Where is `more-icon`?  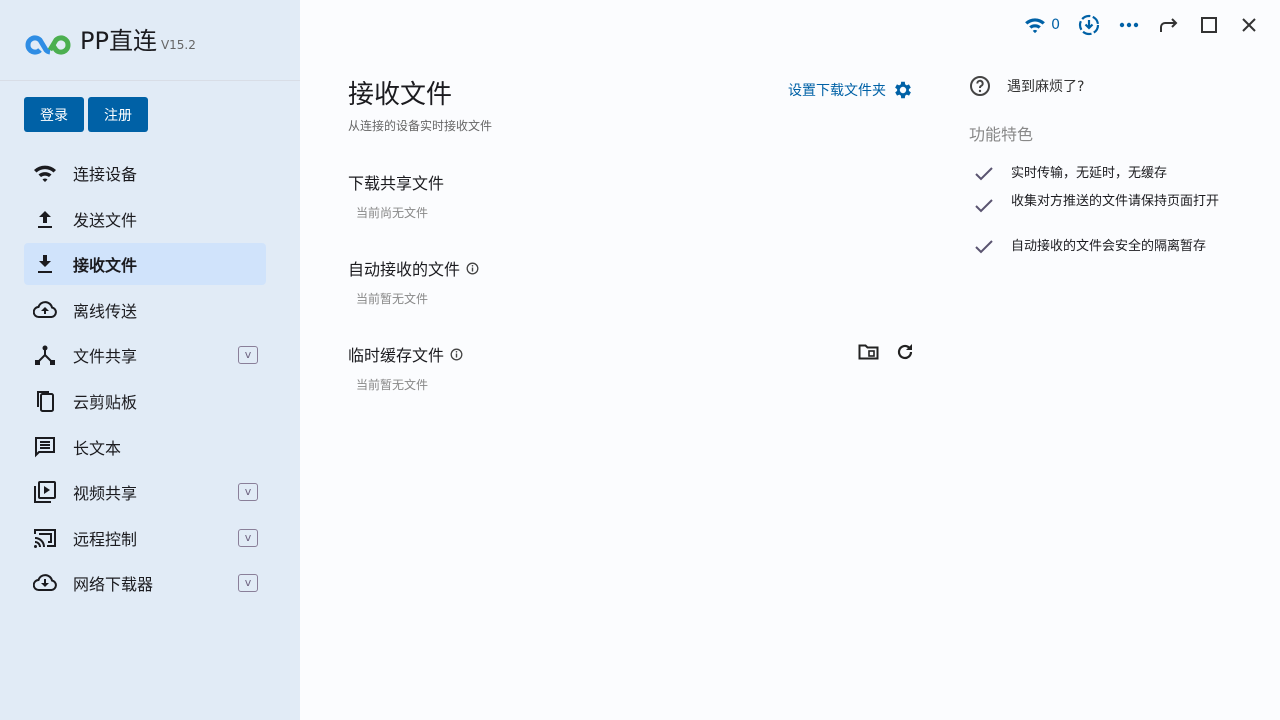 more-icon is located at coordinates (1129, 25).